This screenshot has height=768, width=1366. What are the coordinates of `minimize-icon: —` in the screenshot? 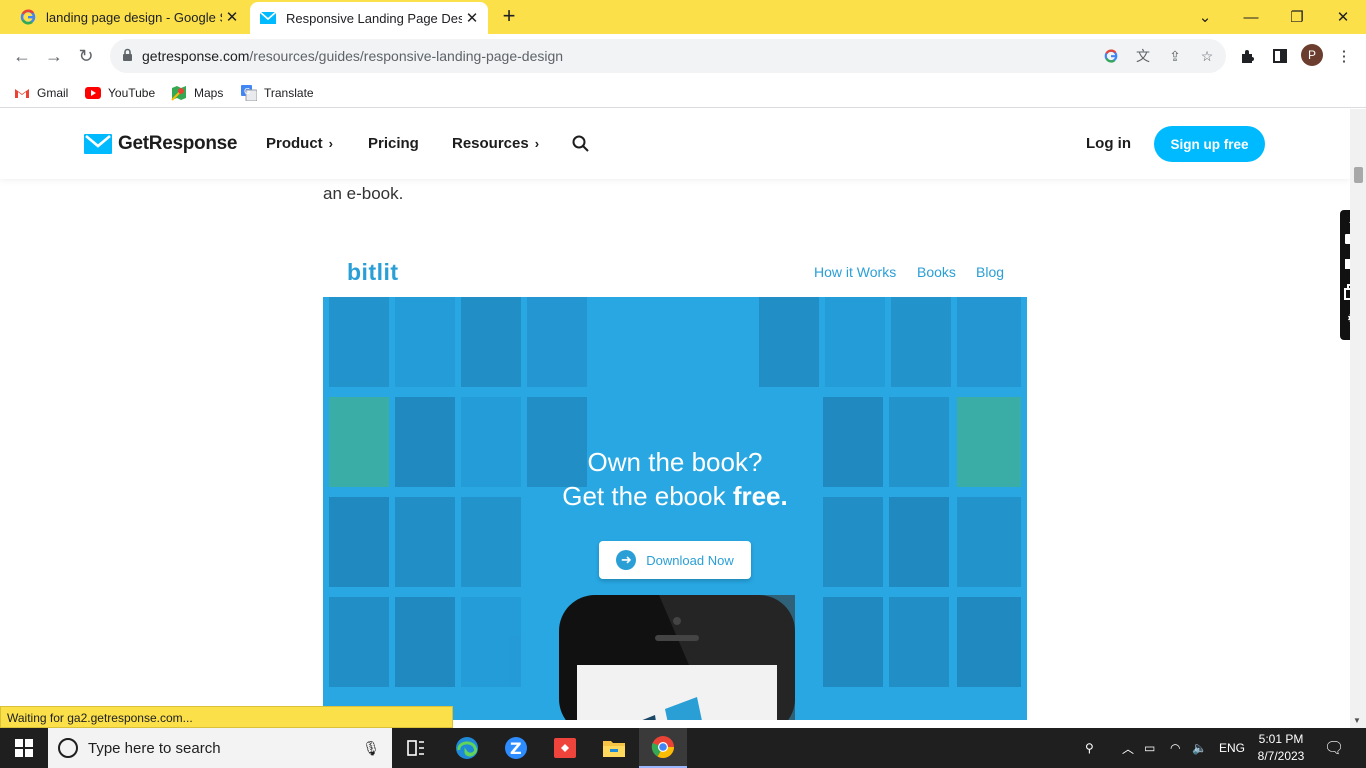 It's located at (1251, 17).